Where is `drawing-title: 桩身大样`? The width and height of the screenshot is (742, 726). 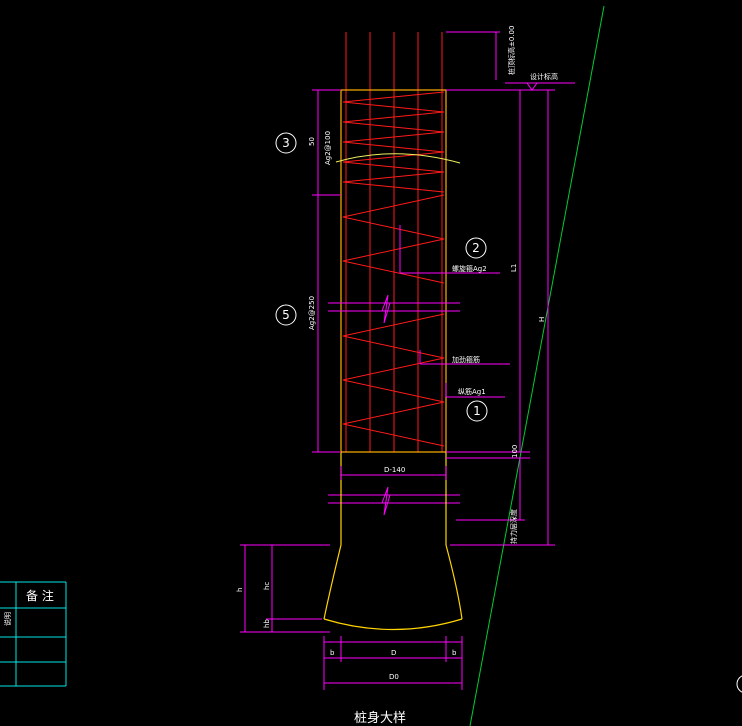
drawing-title: 桩身大样 is located at coordinates (380, 718).